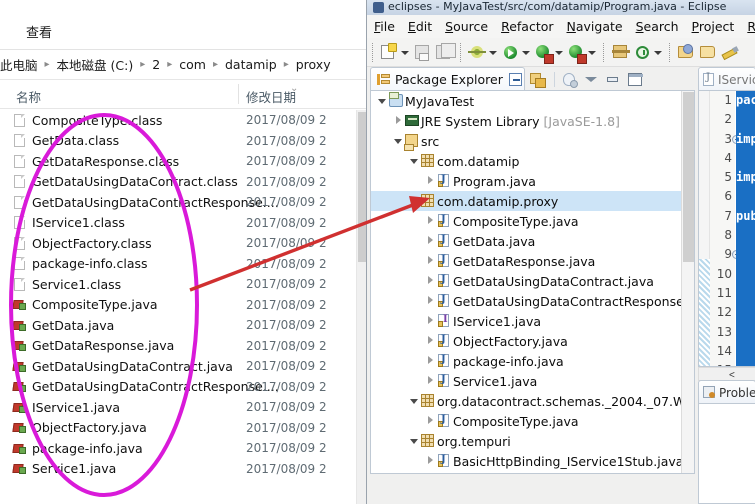  Describe the element at coordinates (726, 392) in the screenshot. I see `tab-problems: Problem` at that location.